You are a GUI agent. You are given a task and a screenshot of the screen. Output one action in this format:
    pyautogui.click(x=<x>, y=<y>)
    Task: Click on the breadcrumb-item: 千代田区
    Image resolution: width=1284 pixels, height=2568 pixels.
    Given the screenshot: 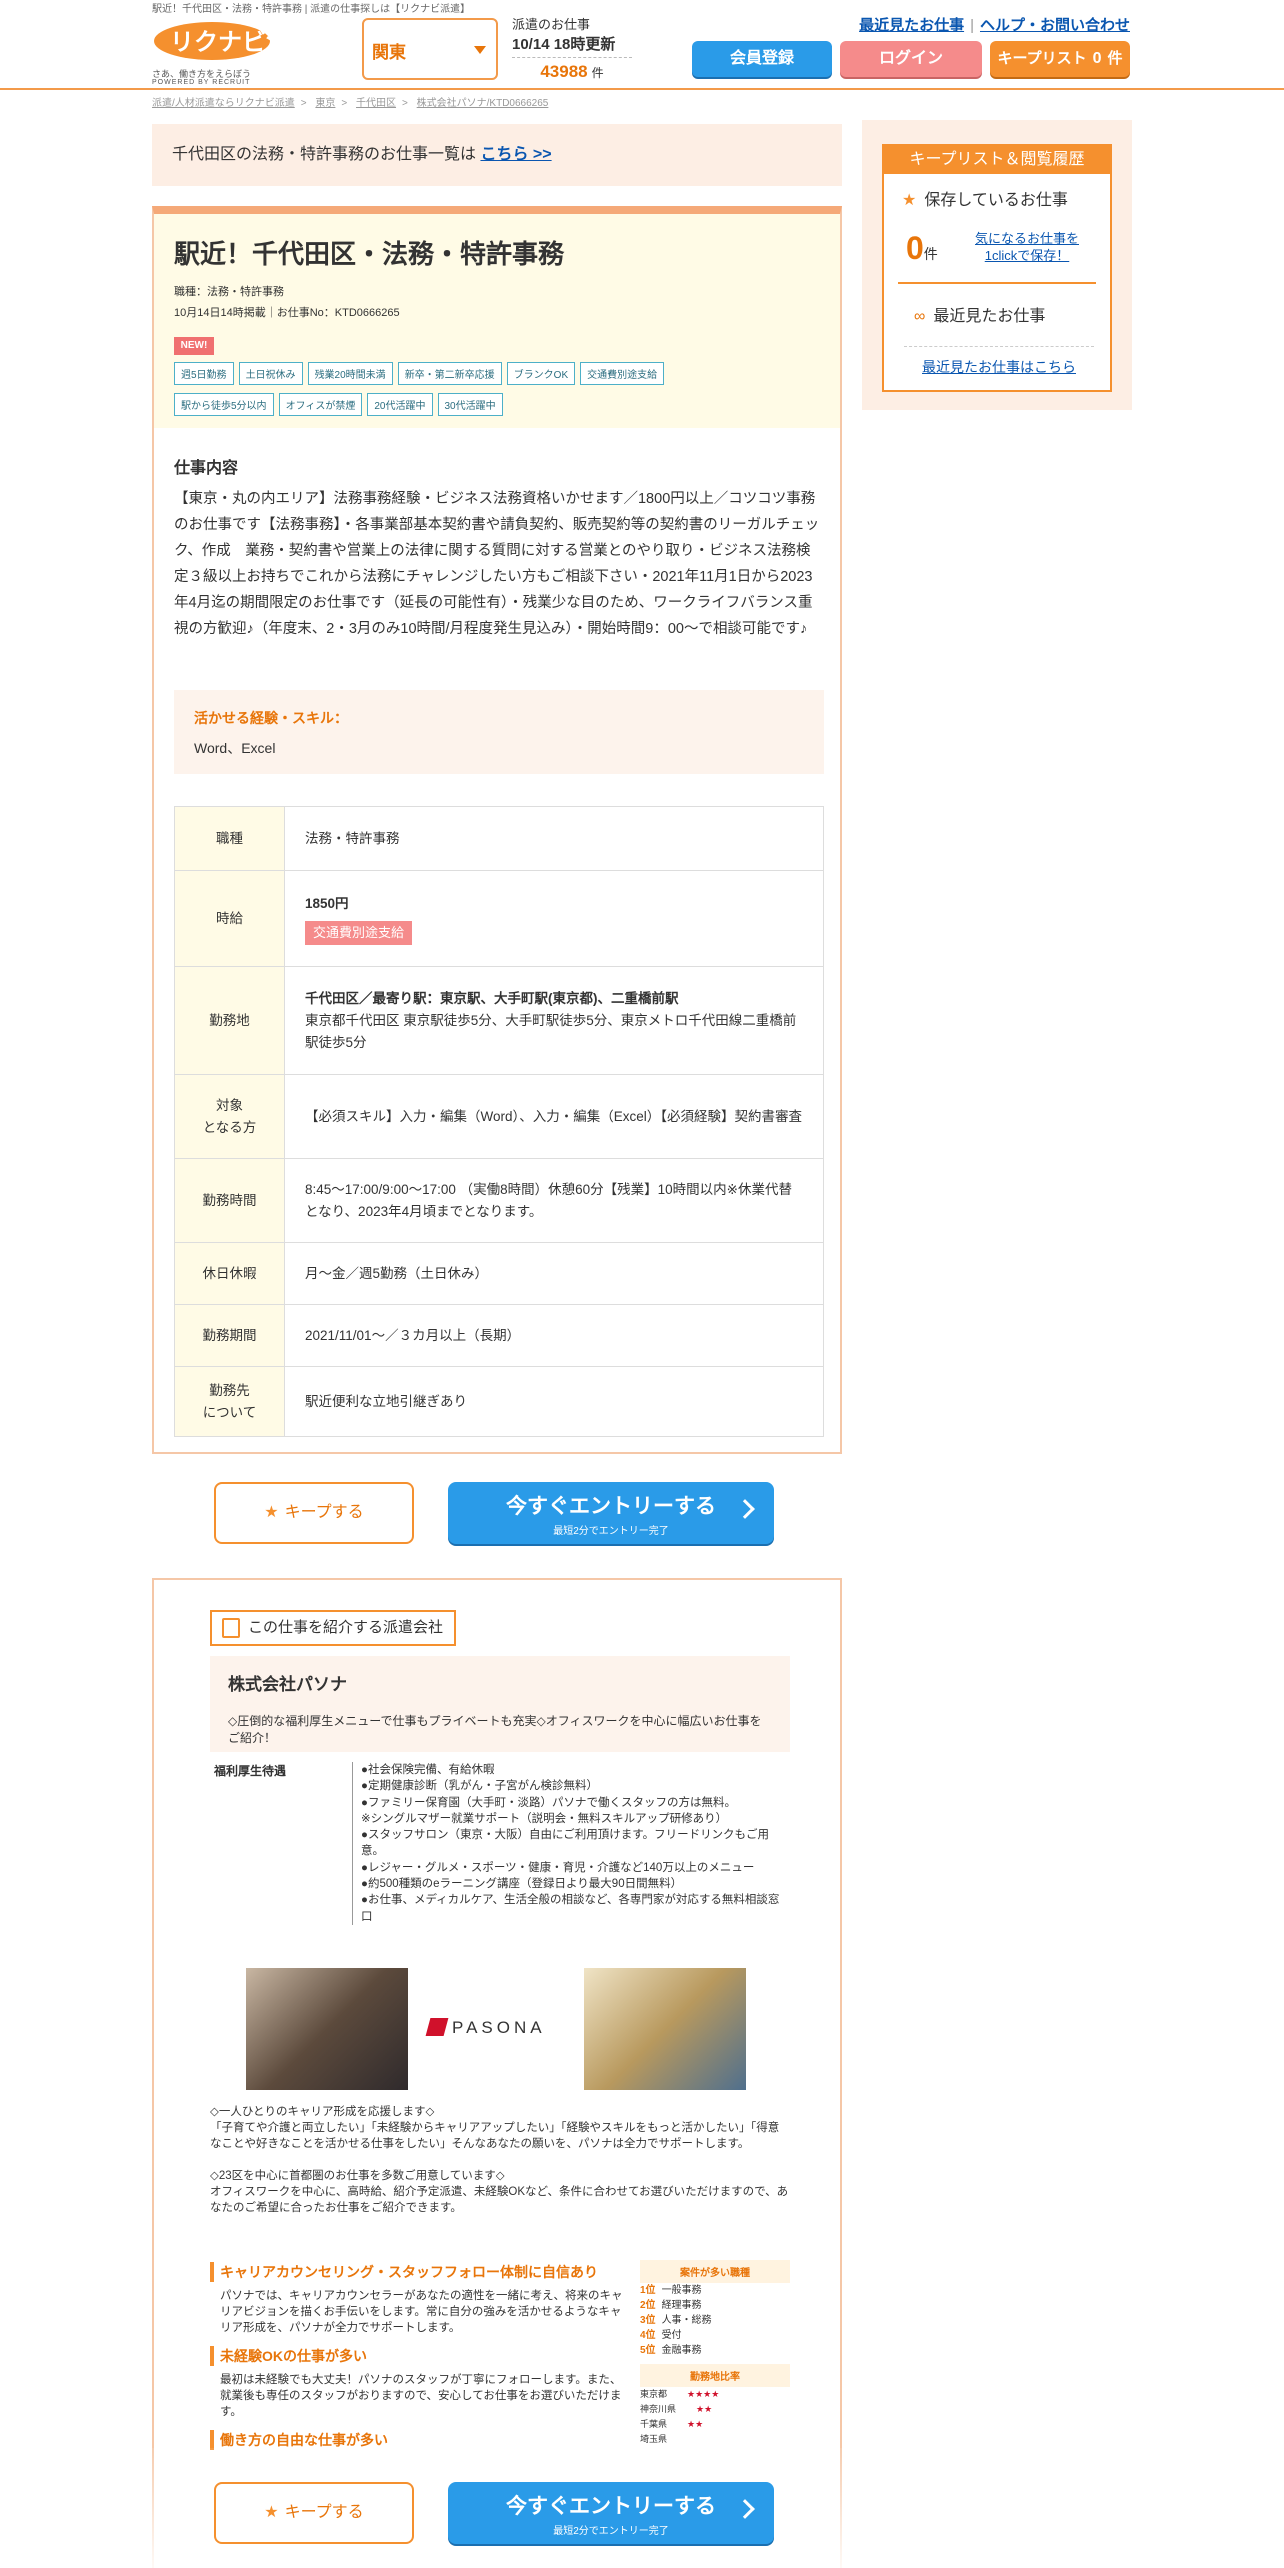 What is the action you would take?
    pyautogui.click(x=376, y=103)
    